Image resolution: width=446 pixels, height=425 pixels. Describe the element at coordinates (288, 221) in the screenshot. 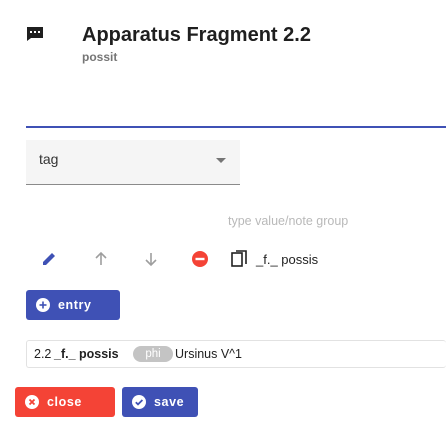

I see `value-placeholder: type value/note group` at that location.